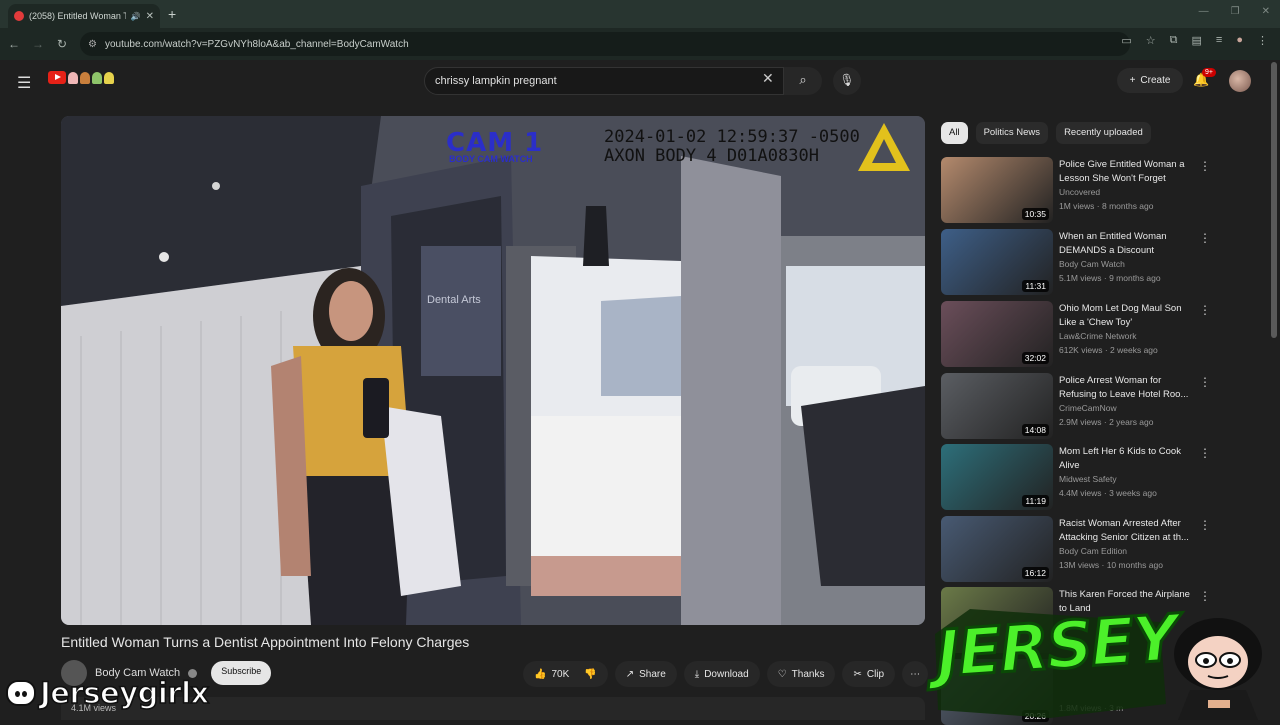 Image resolution: width=1280 pixels, height=725 pixels. Describe the element at coordinates (24, 83) in the screenshot. I see `menu-icon: ☰` at that location.